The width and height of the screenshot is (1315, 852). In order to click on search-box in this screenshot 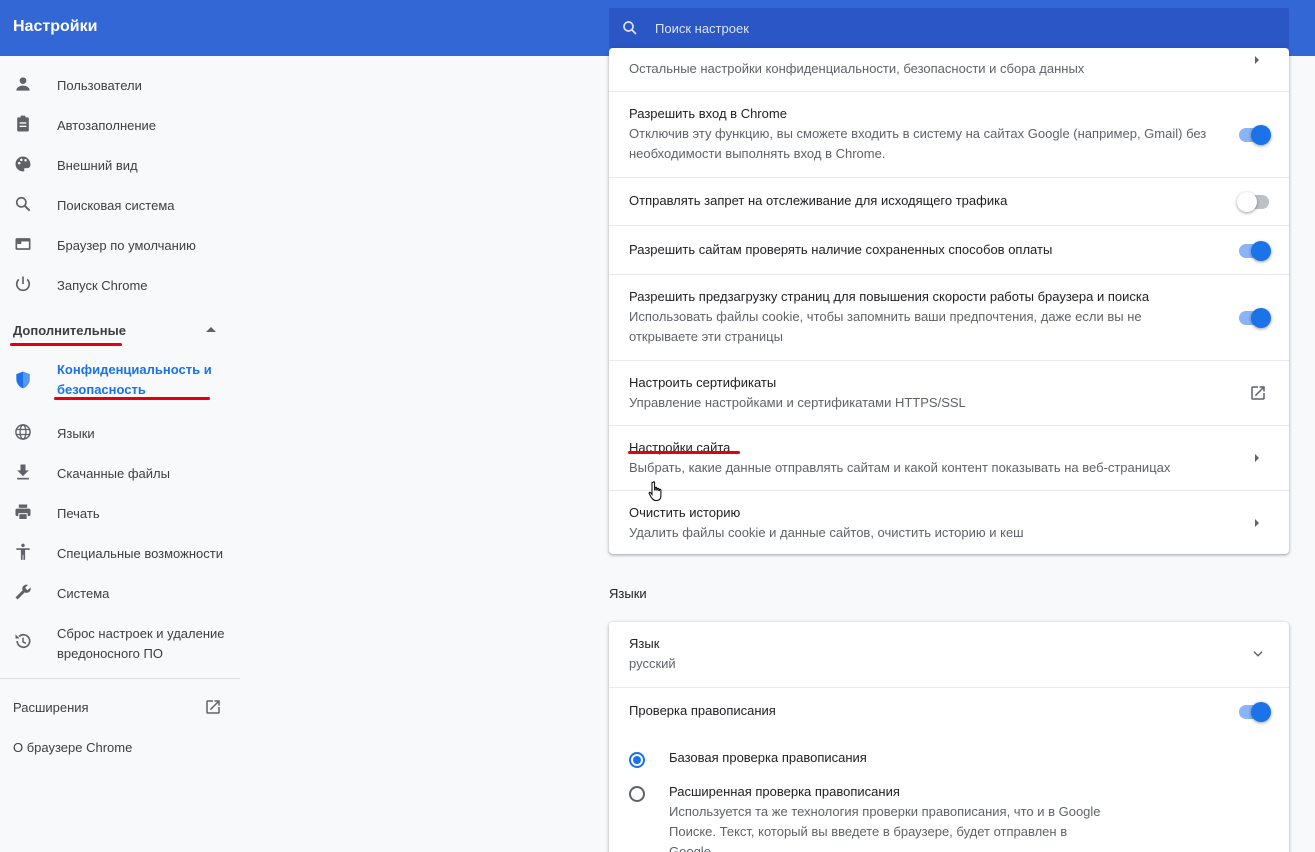, I will do `click(949, 28)`.